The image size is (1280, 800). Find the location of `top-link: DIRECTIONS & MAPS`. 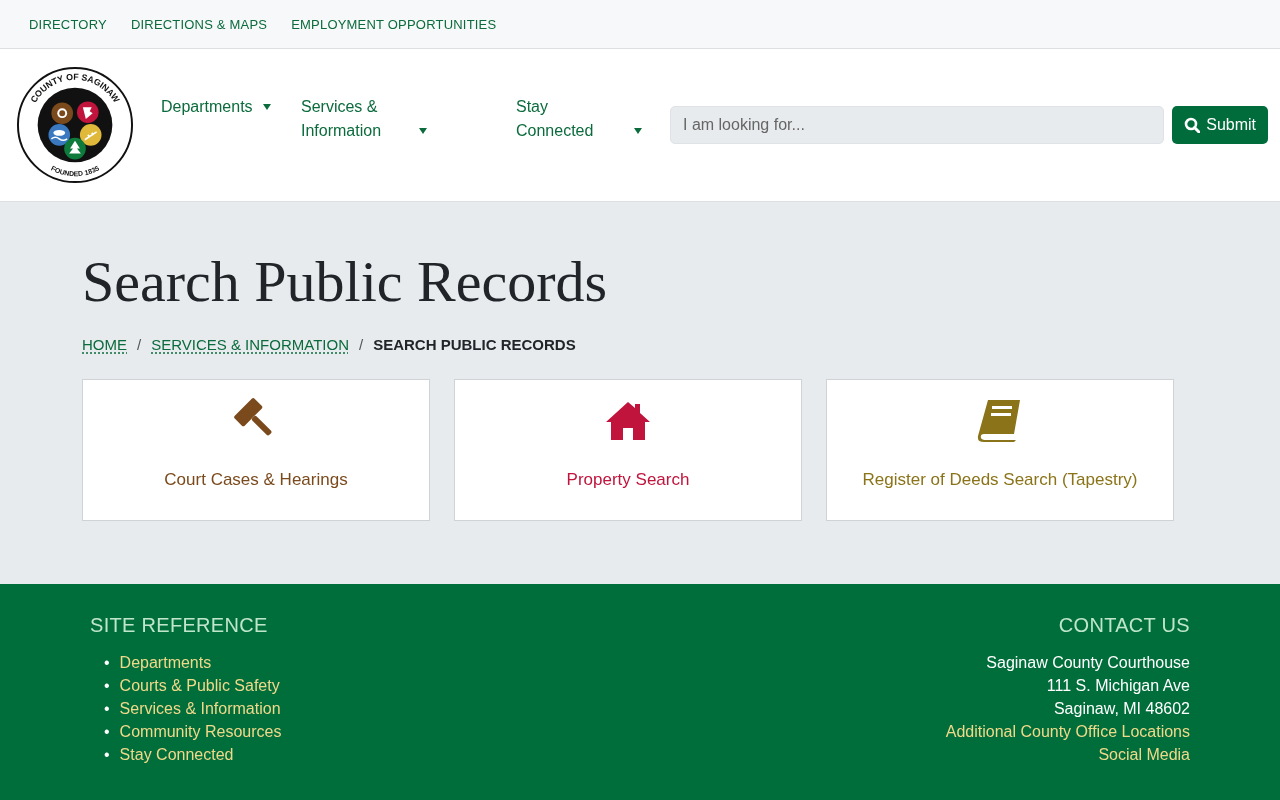

top-link: DIRECTIONS & MAPS is located at coordinates (199, 24).